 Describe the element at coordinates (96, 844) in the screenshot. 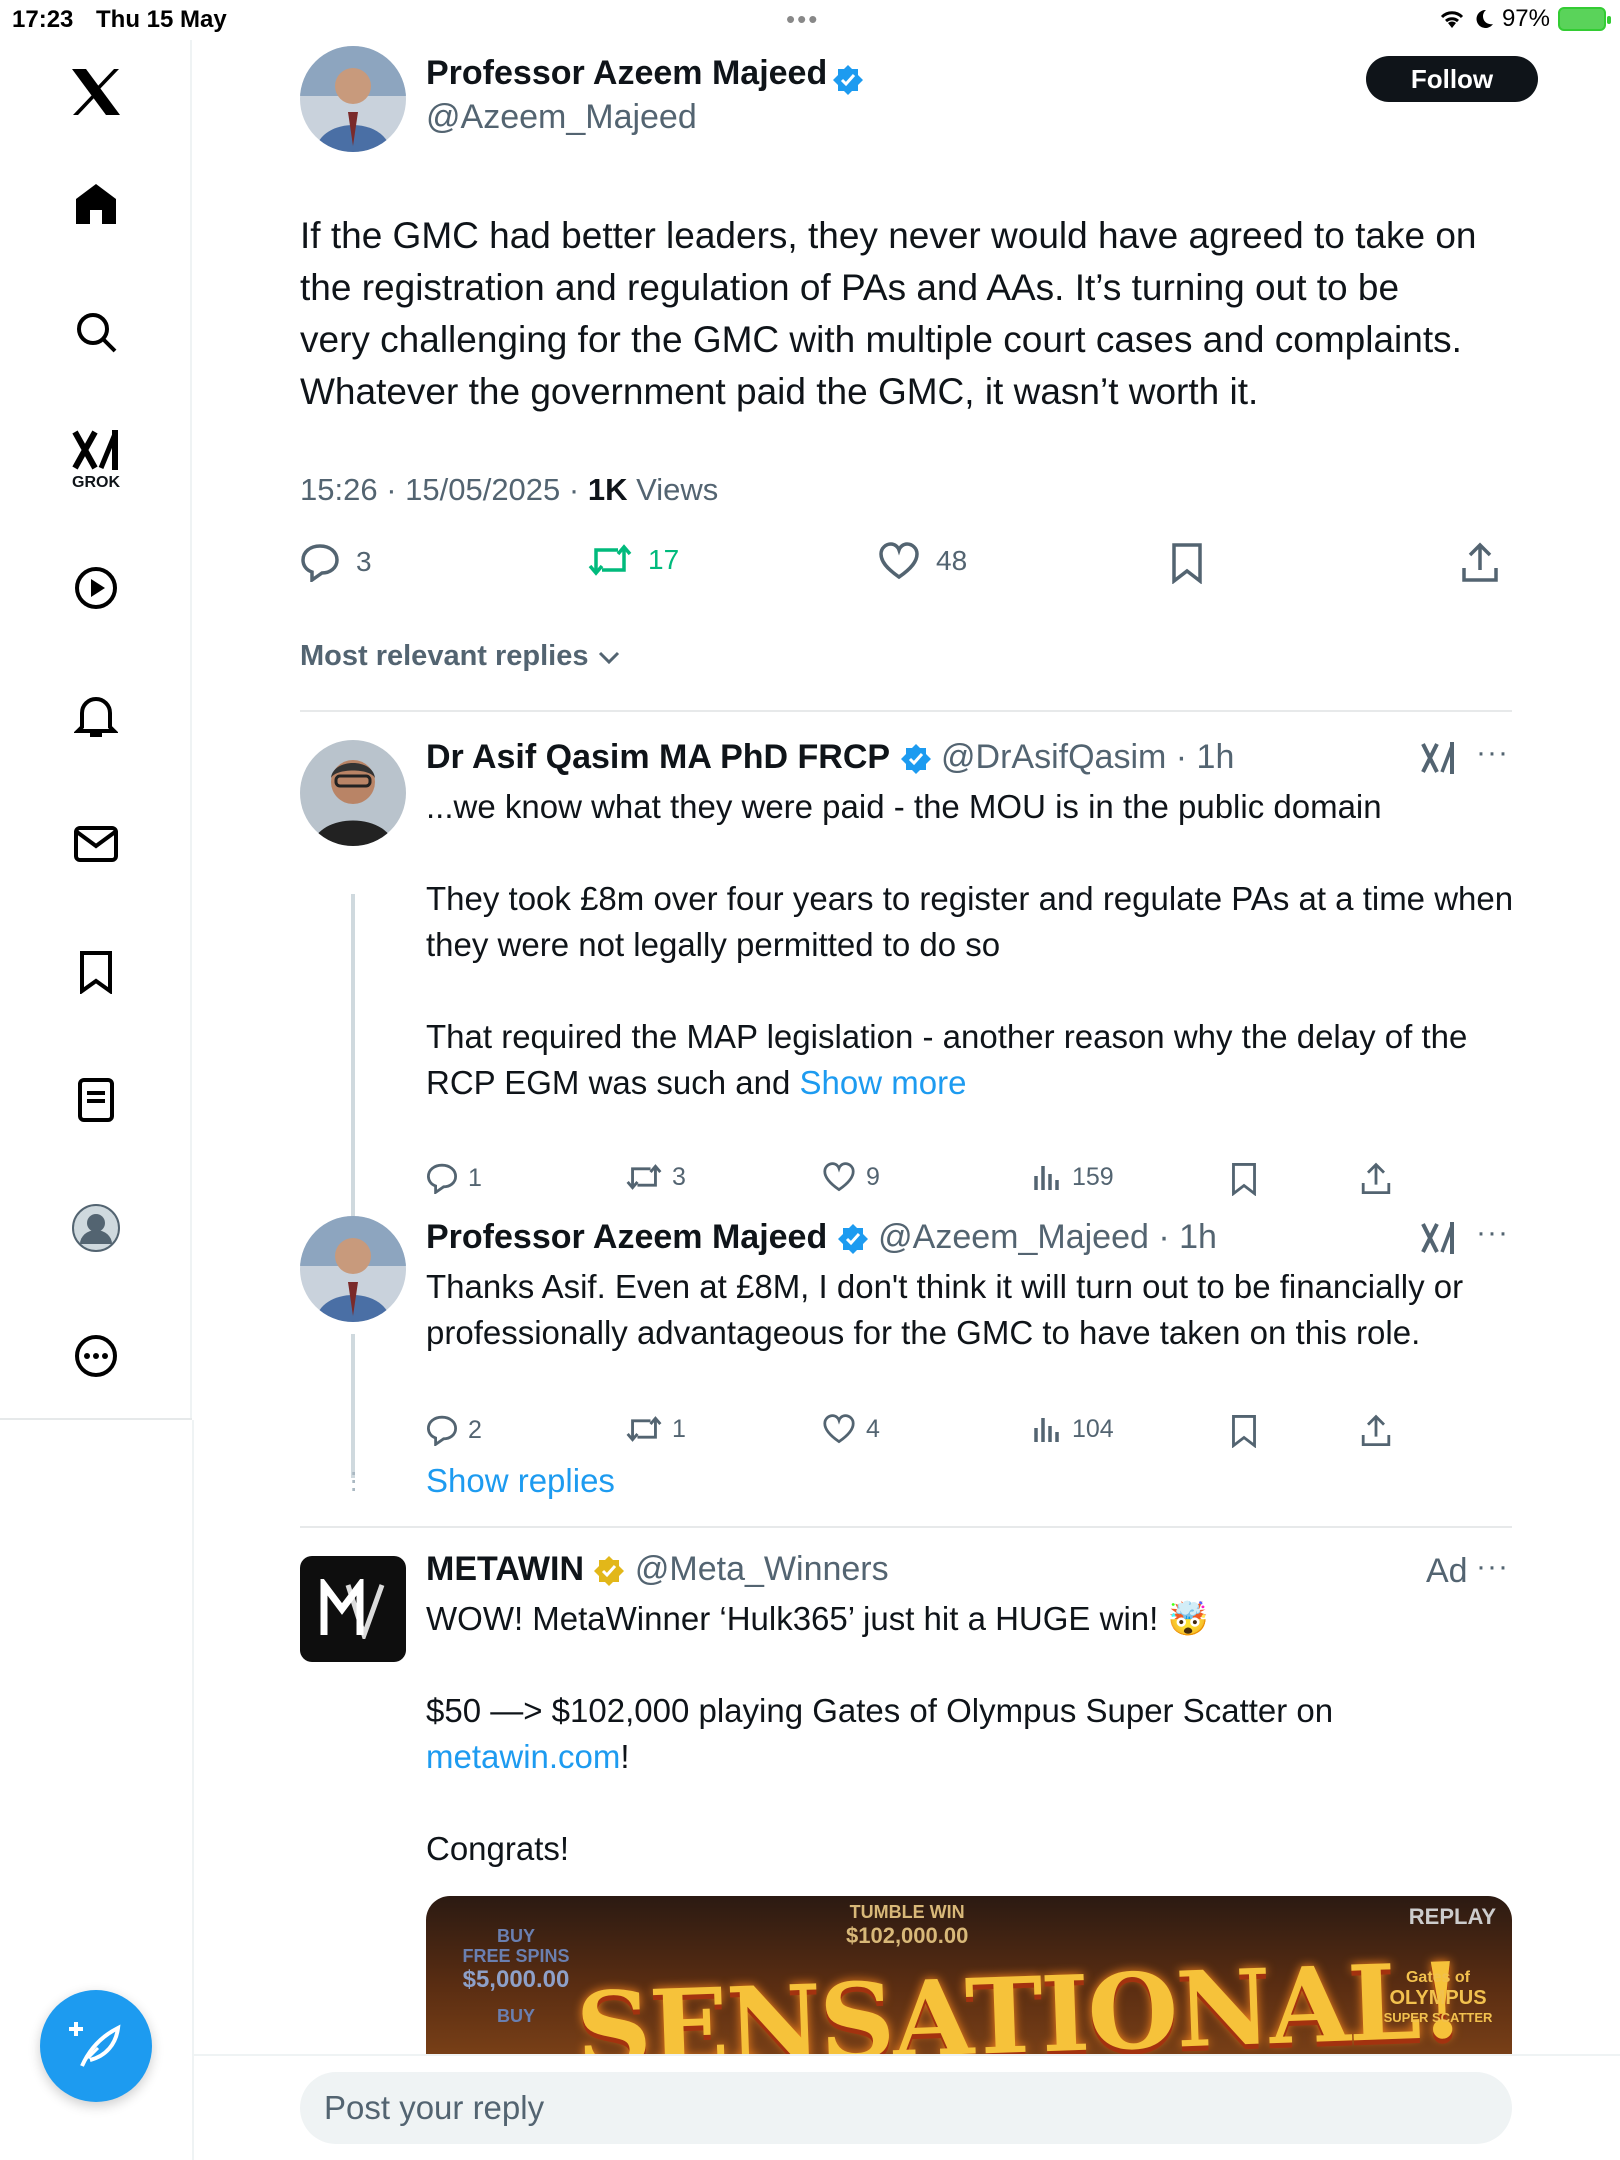

I see `messages-envelope-icon` at that location.